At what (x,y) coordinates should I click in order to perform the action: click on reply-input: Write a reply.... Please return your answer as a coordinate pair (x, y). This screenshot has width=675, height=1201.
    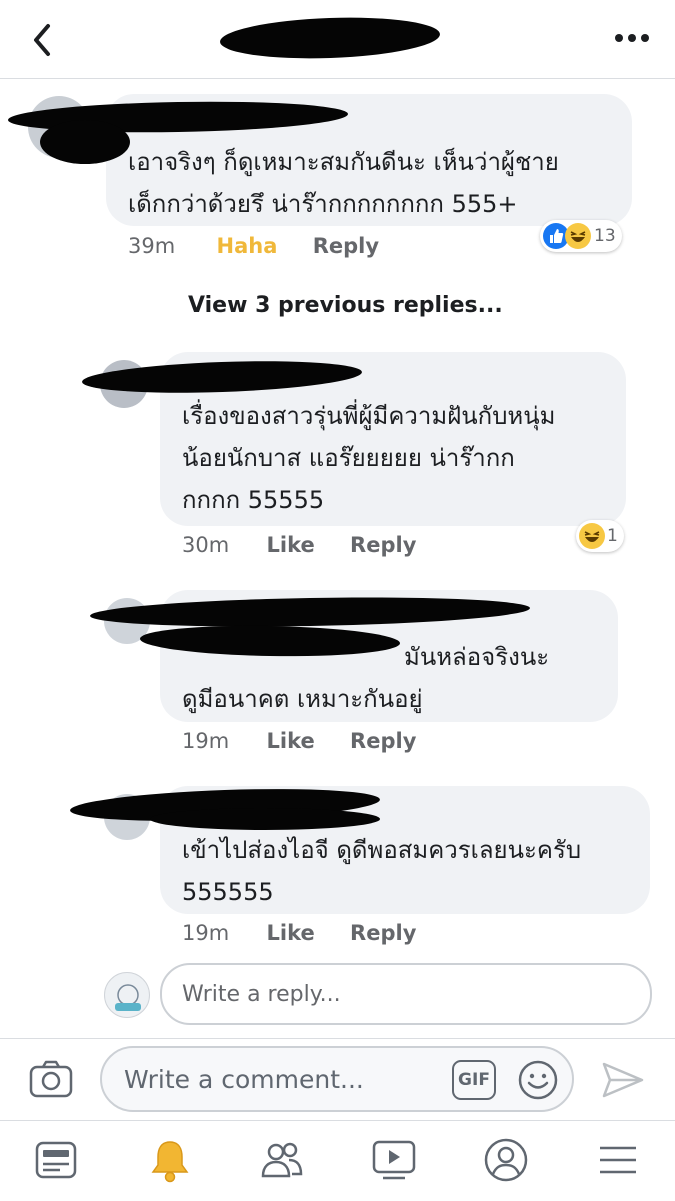
    Looking at the image, I should click on (406, 994).